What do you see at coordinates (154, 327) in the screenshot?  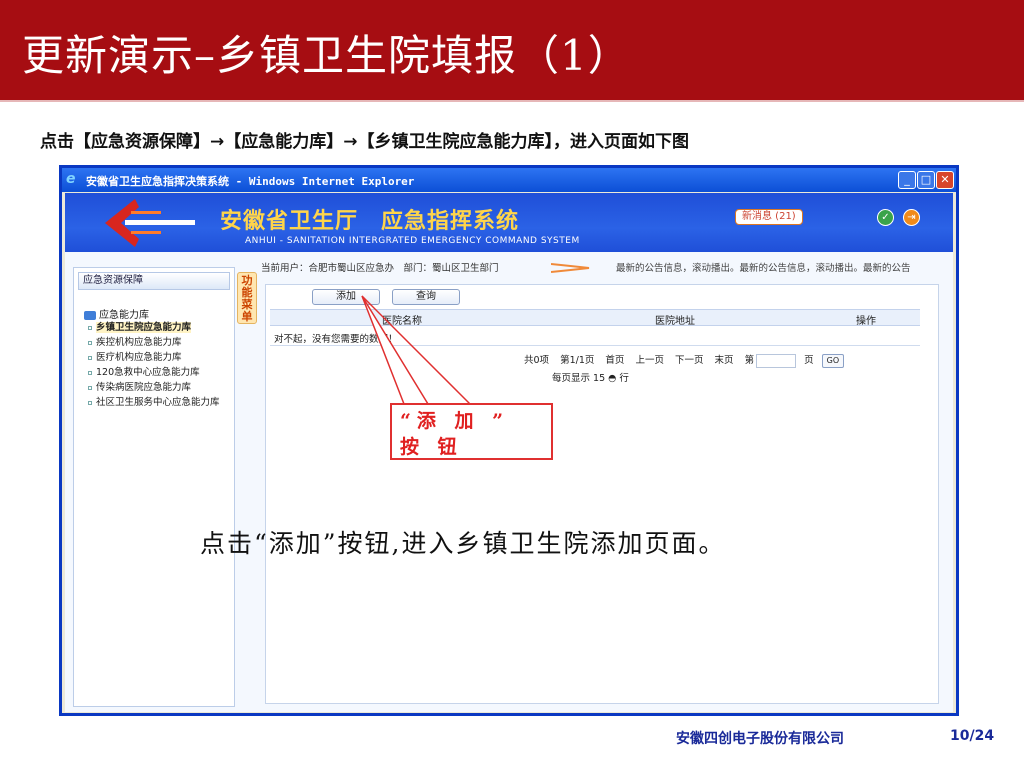 I see `sidebar-item-township-hospital: 乡镇卫生院应急能力库` at bounding box center [154, 327].